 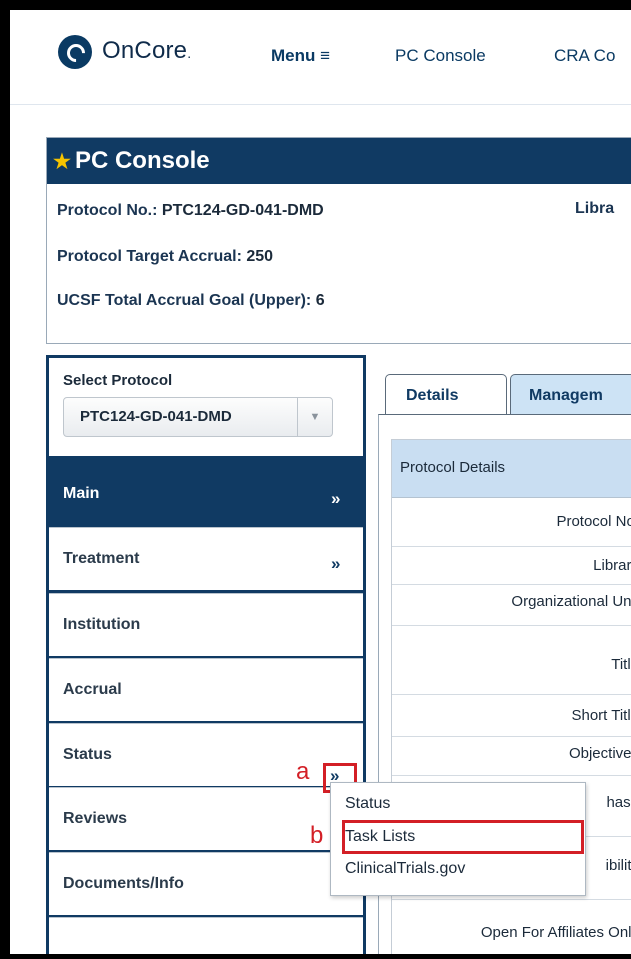 I want to click on protocol-number-info: Protocol No.: PTC124-GD-041-DMD, so click(x=190, y=210).